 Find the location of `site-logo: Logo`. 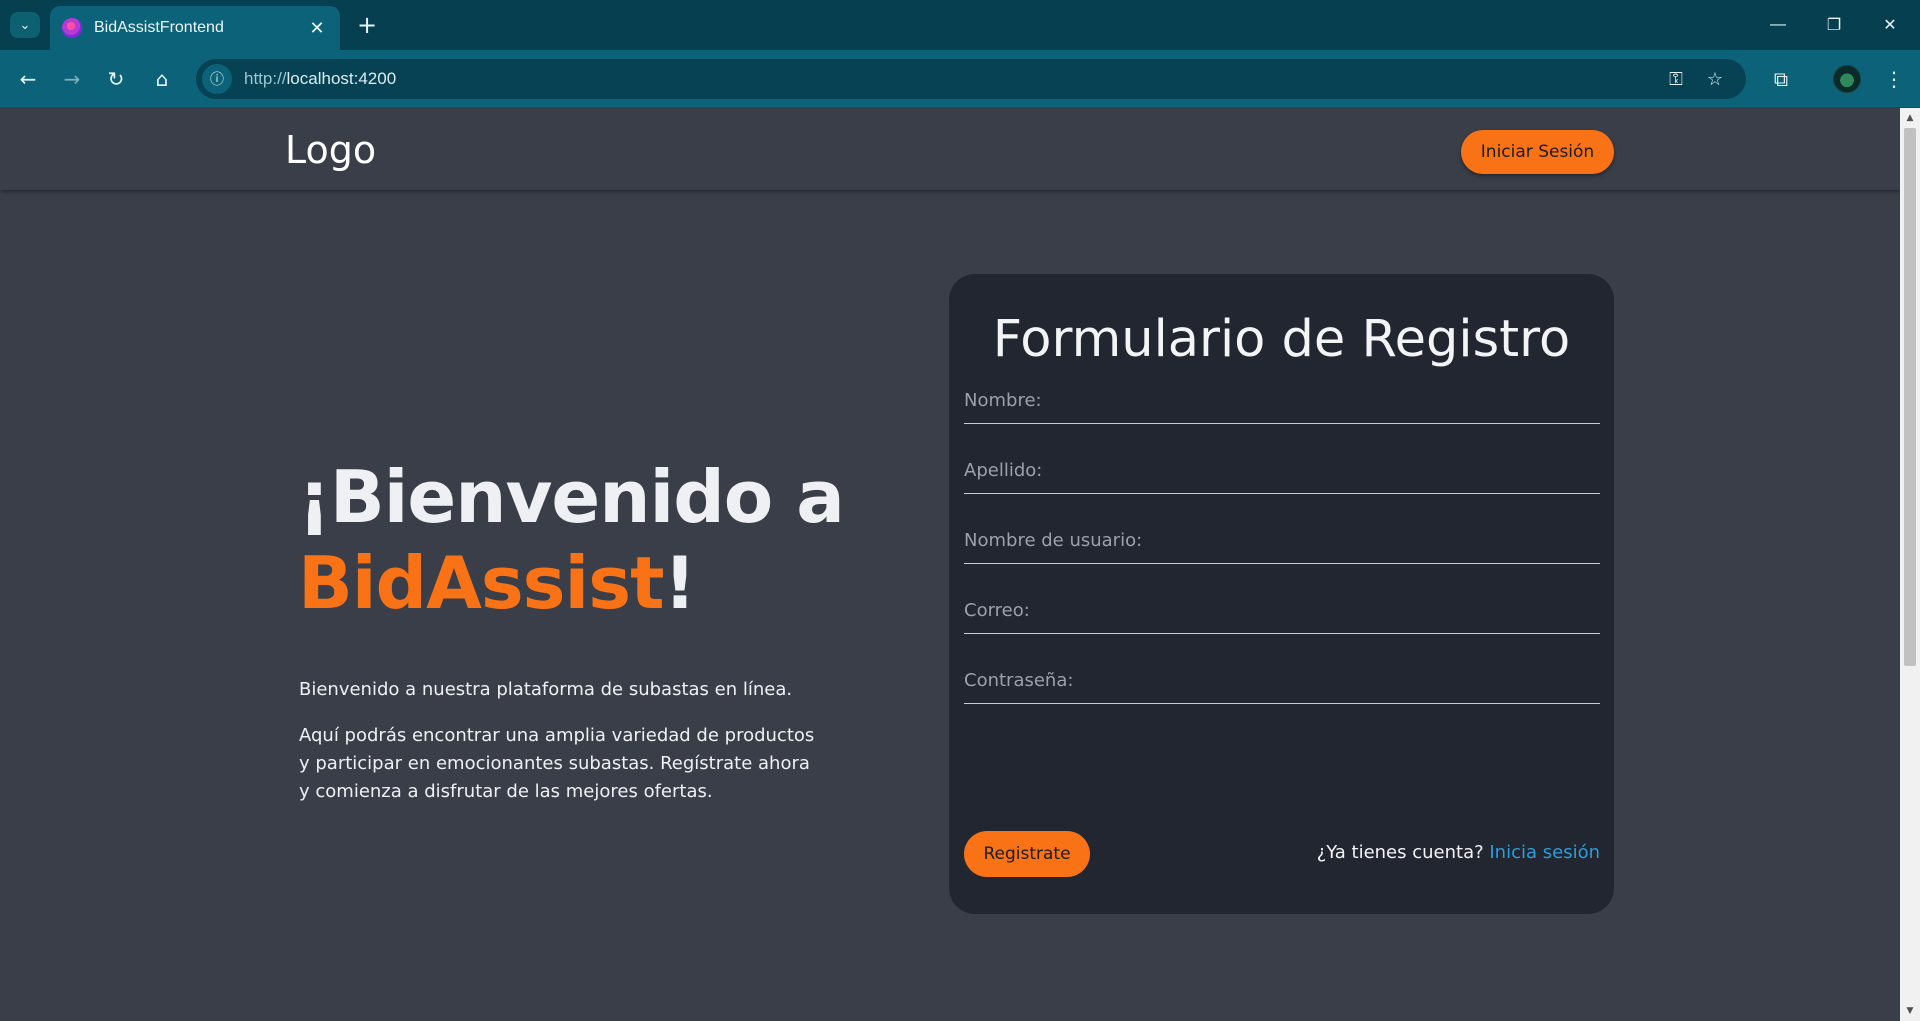

site-logo: Logo is located at coordinates (330, 150).